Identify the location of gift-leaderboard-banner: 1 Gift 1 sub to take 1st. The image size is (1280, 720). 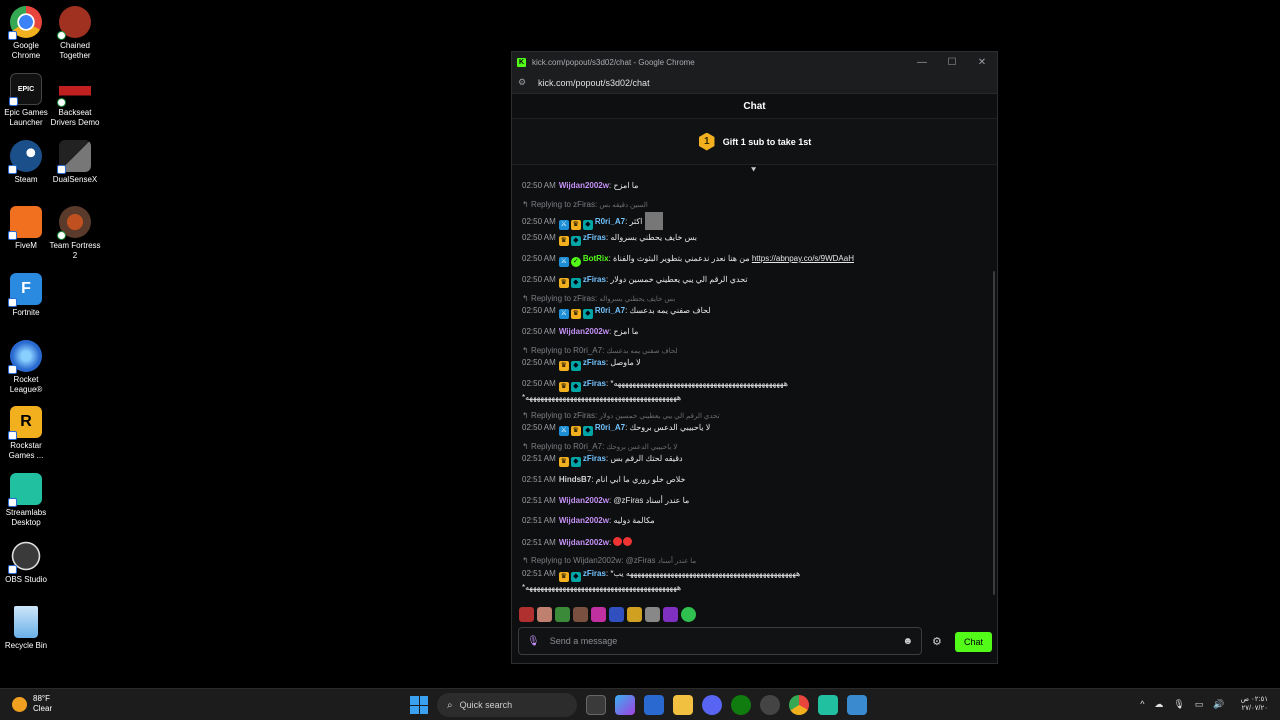
(754, 142).